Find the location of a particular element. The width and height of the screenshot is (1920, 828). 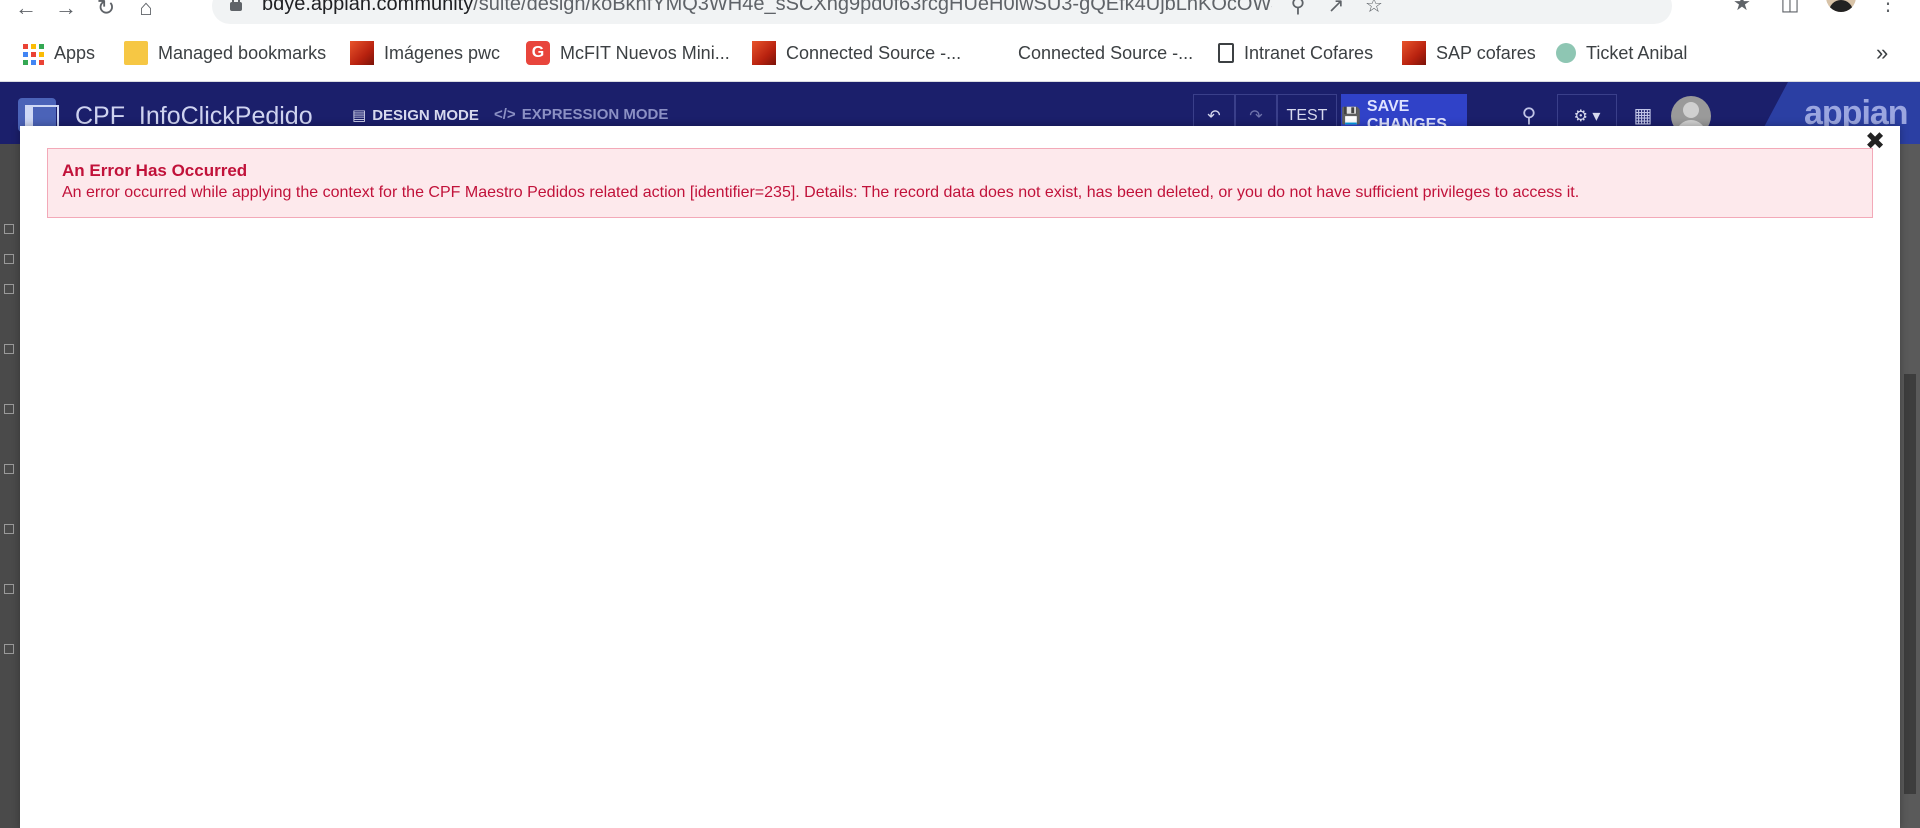

right-panel-strip is located at coordinates (1910, 486).